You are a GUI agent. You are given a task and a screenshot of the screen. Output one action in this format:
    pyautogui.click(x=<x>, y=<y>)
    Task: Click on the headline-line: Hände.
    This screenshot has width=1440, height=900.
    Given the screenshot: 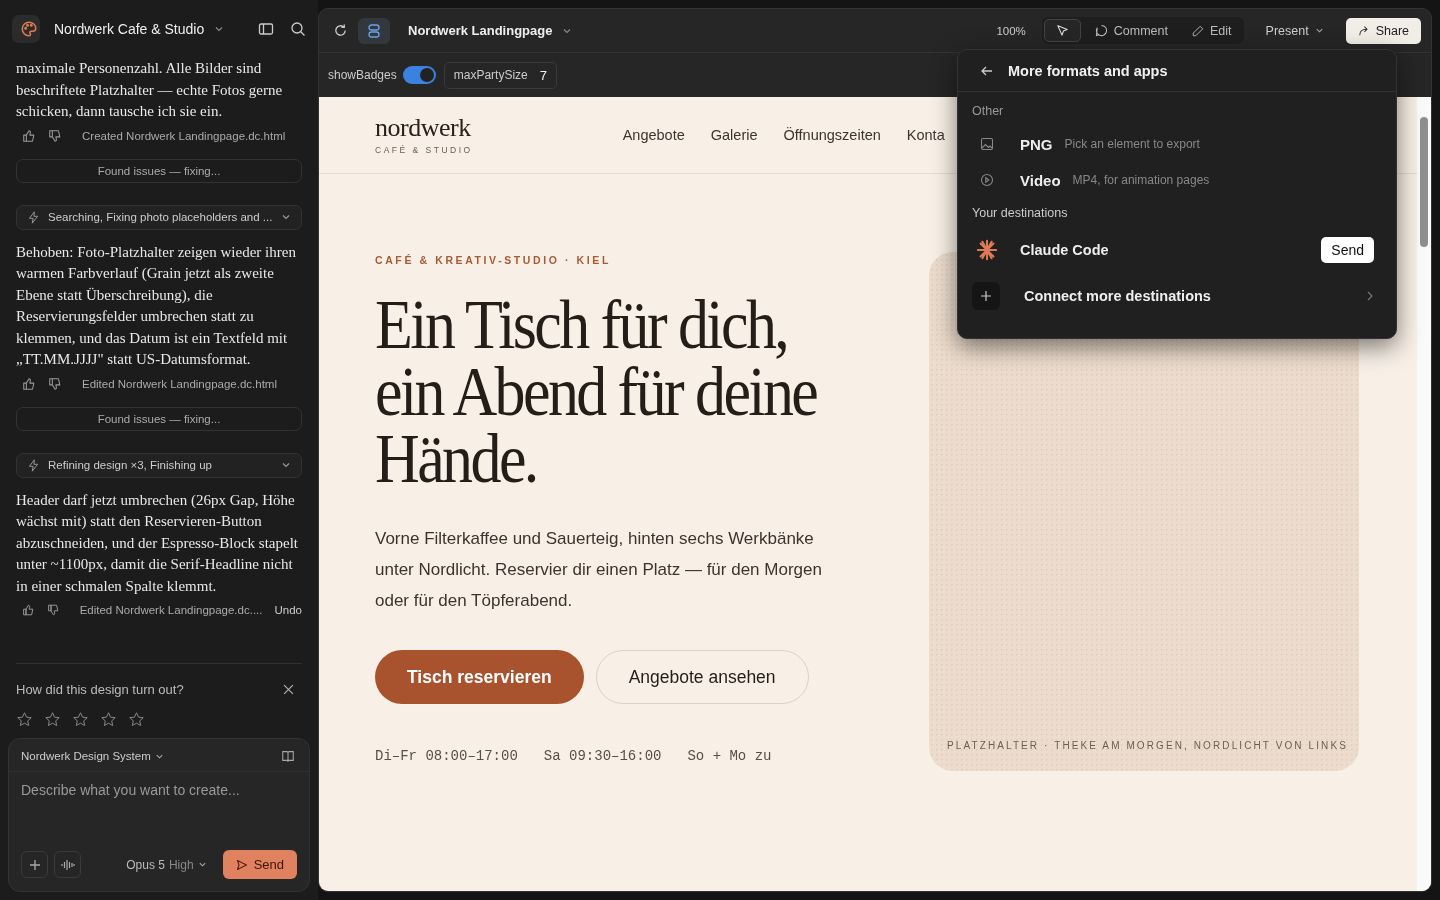 What is the action you would take?
    pyautogui.click(x=456, y=459)
    